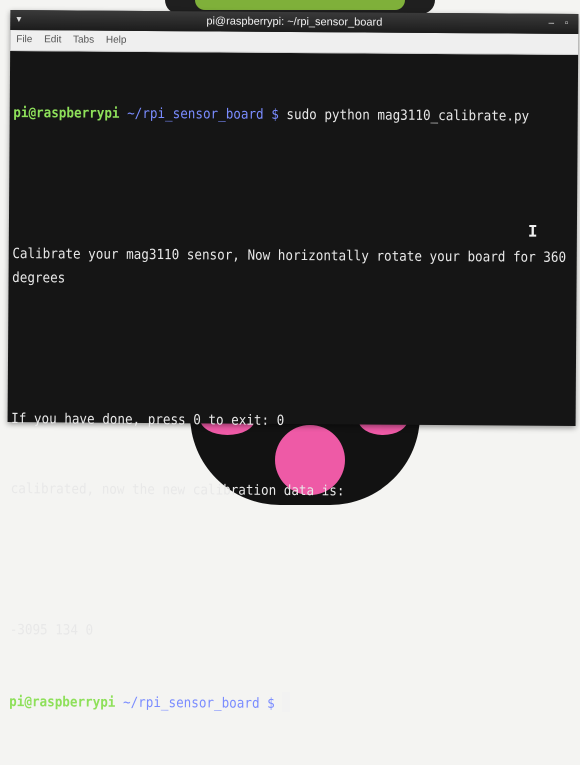  What do you see at coordinates (116, 40) in the screenshot?
I see `menu-help: Help` at bounding box center [116, 40].